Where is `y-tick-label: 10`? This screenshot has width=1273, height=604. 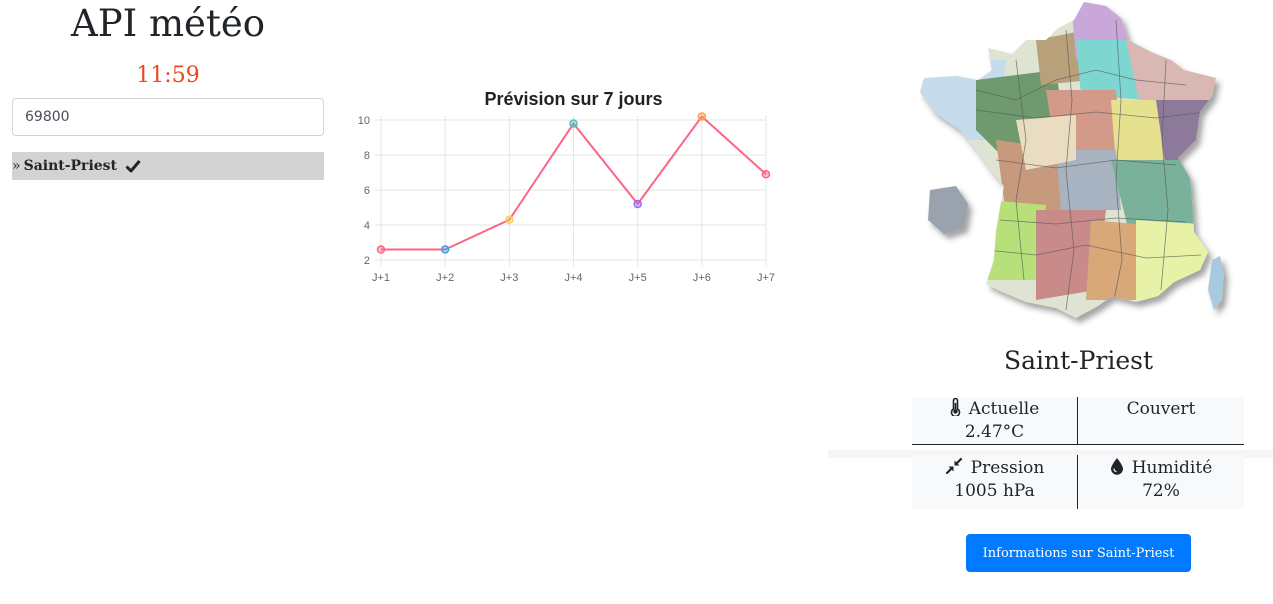 y-tick-label: 10 is located at coordinates (364, 121).